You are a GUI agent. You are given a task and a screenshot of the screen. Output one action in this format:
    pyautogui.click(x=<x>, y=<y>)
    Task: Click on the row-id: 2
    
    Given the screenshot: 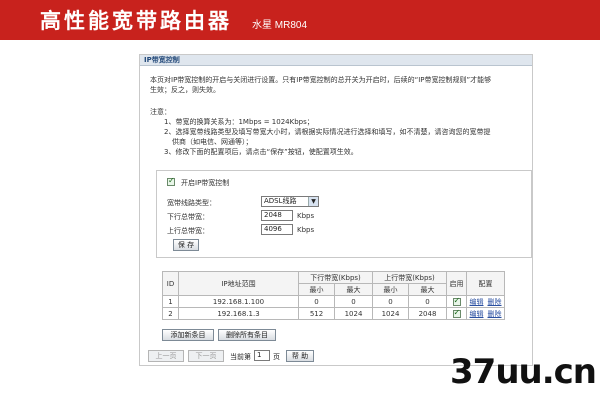 What is the action you would take?
    pyautogui.click(x=170, y=313)
    